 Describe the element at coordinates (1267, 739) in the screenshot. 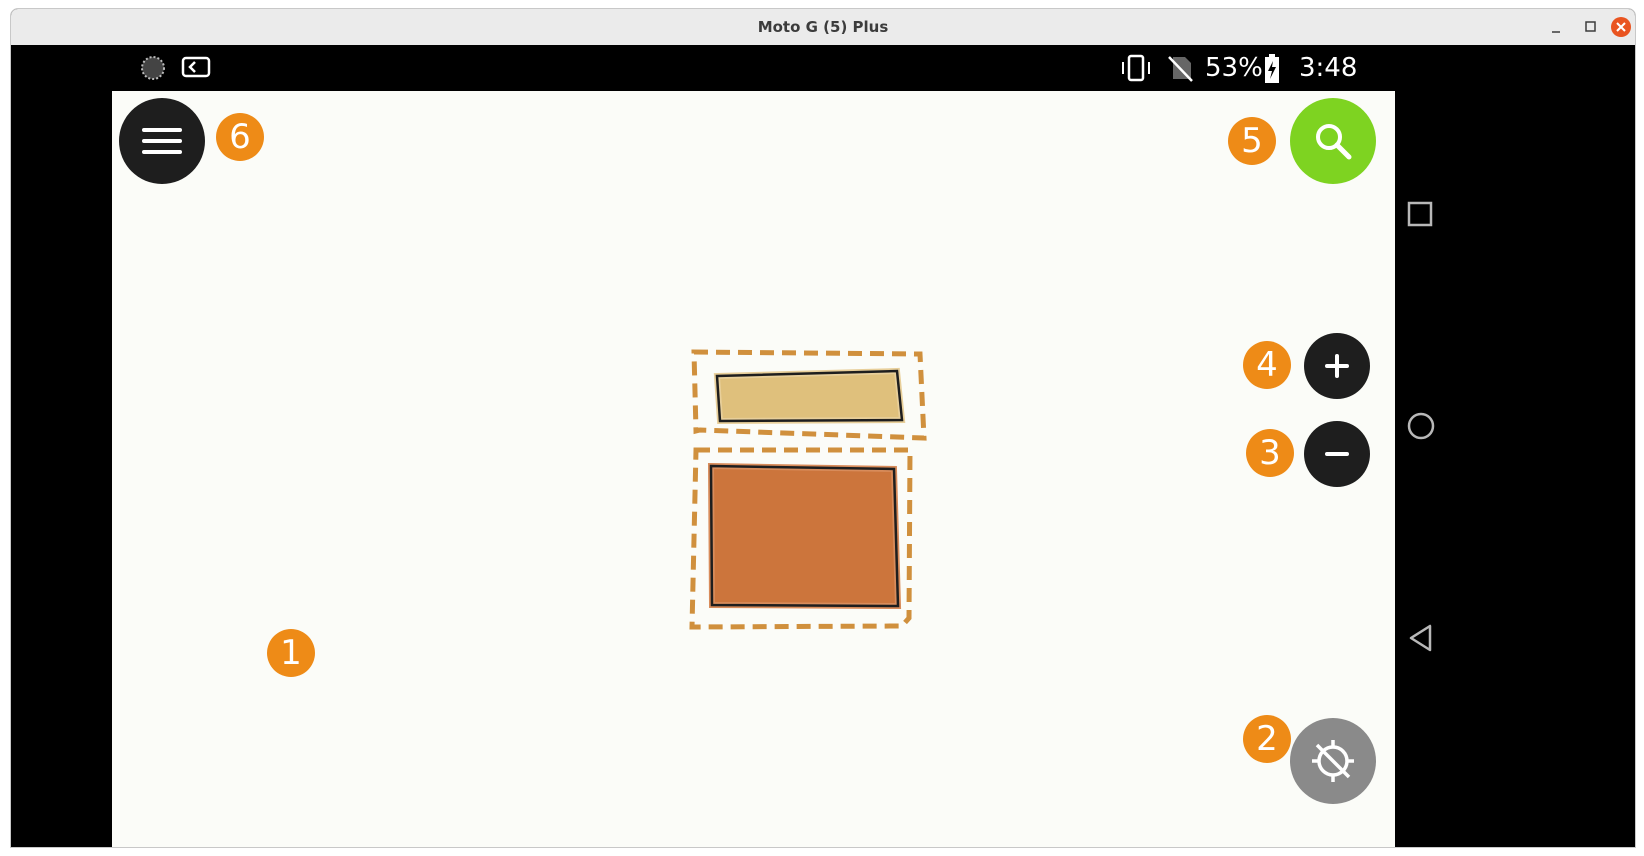

I see `badge-2: 2` at that location.